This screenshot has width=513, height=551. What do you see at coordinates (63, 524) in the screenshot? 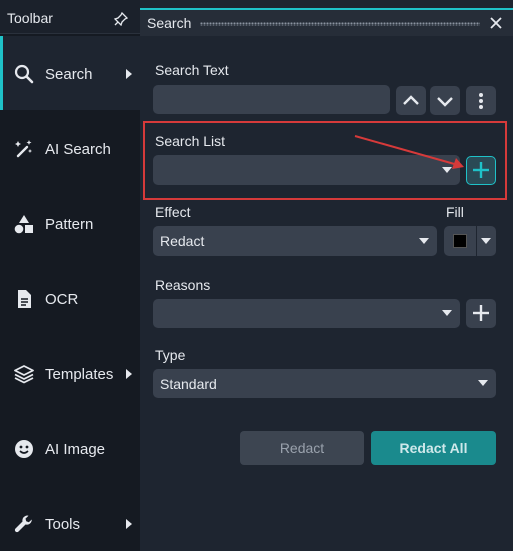
I see `toolbar-item-label: Tools` at bounding box center [63, 524].